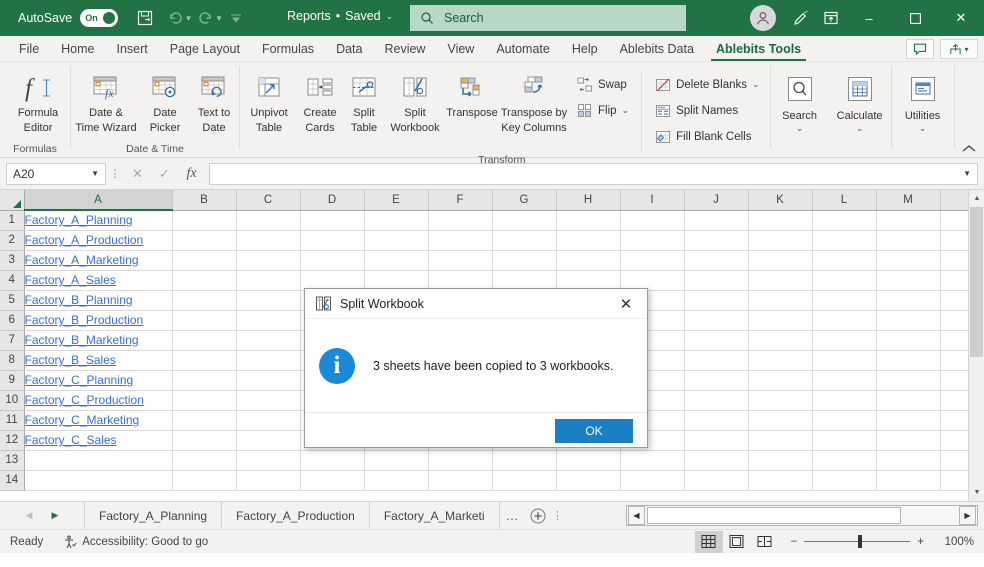  Describe the element at coordinates (908, 340) in the screenshot. I see `cell-M7` at that location.